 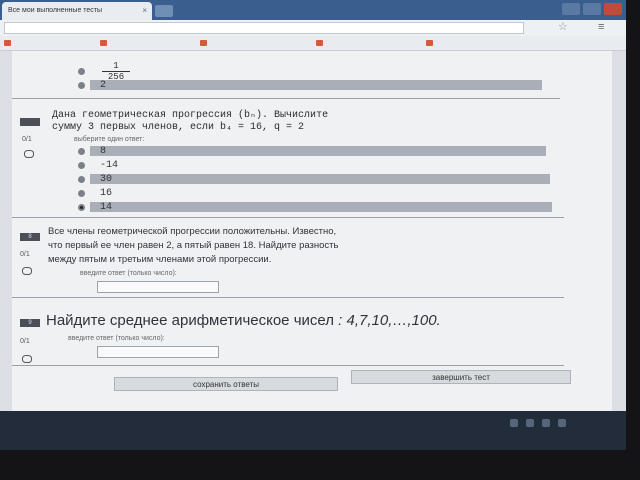 I want to click on window-controls, so click(x=592, y=9).